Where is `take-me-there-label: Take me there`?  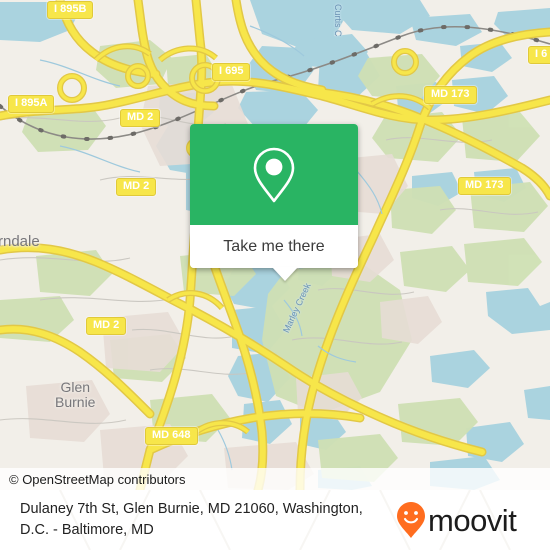 take-me-there-label: Take me there is located at coordinates (274, 246).